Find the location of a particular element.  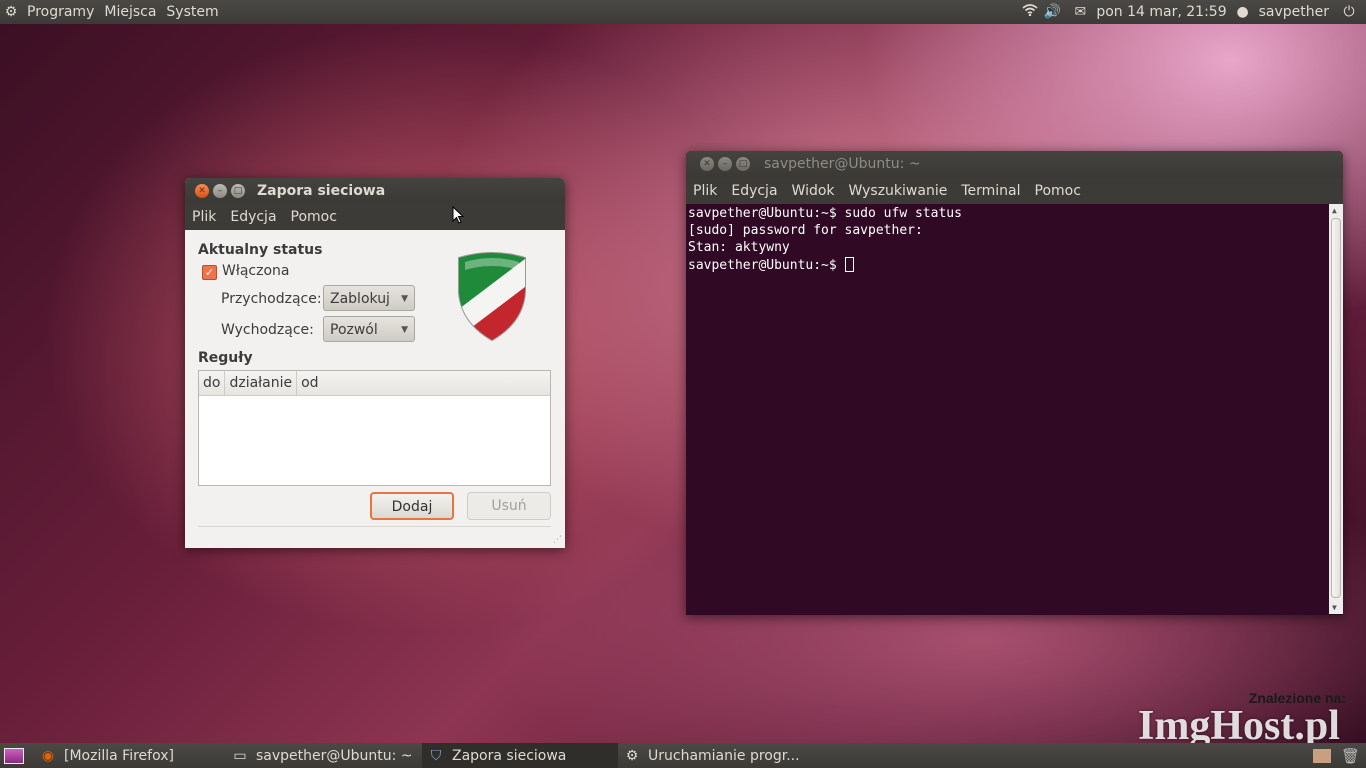

scrollbar-thumb is located at coordinates (1336, 408).